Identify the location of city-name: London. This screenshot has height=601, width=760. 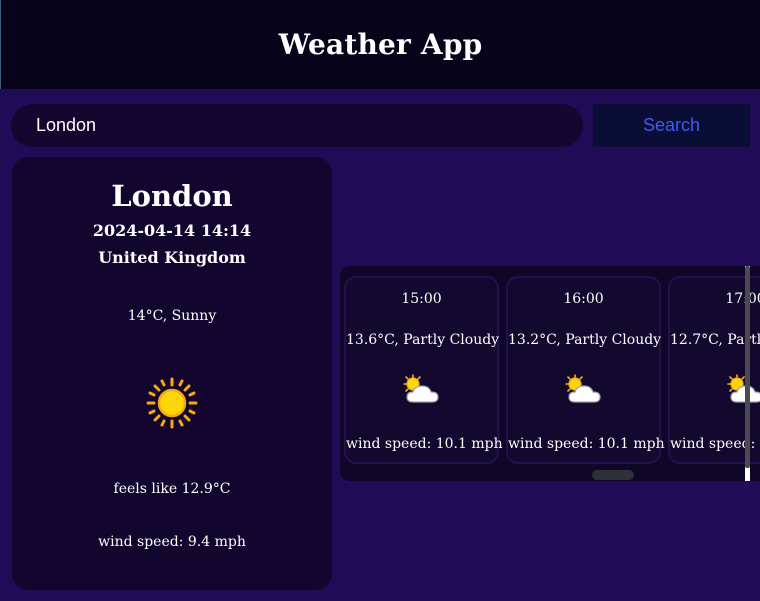
(172, 196).